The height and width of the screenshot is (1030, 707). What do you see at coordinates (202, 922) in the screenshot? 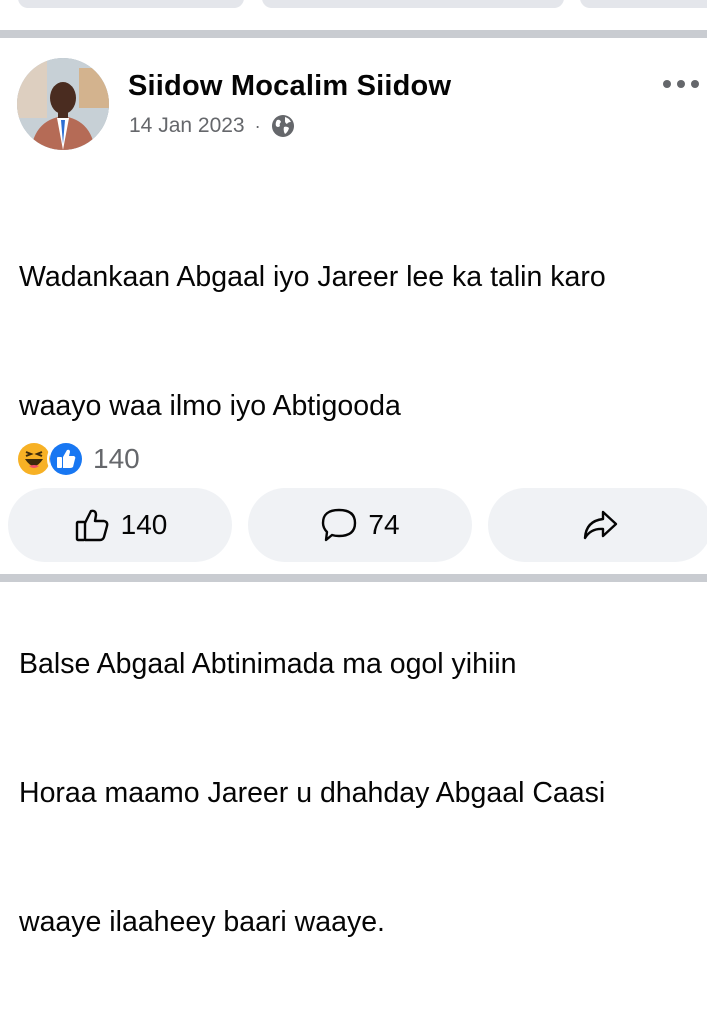
I see `post-text-line: waaye ilaaheey baari waaye.` at bounding box center [202, 922].